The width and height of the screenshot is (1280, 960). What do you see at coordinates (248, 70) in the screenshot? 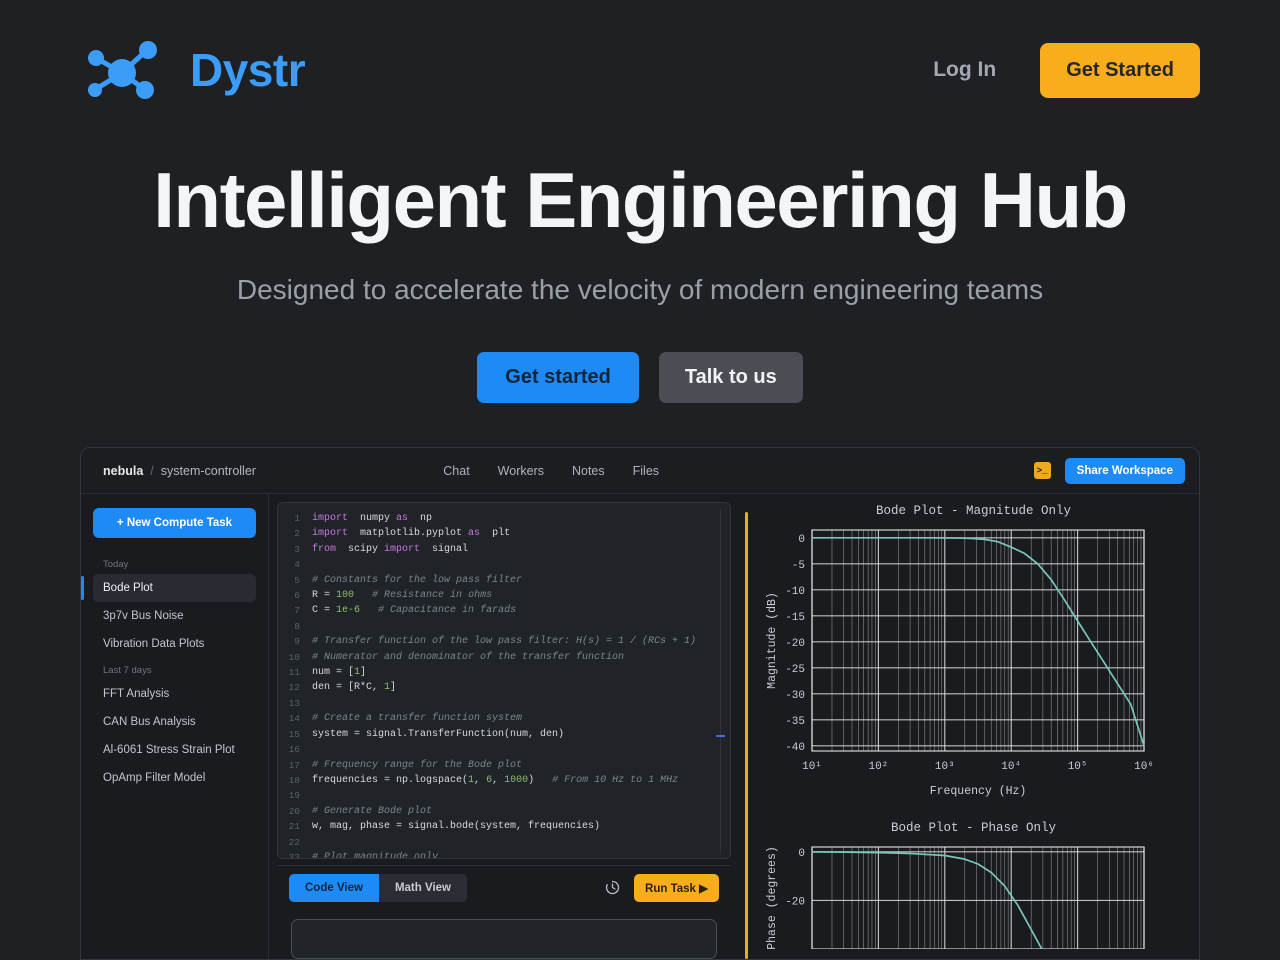
I see `brand-name: Dystr` at bounding box center [248, 70].